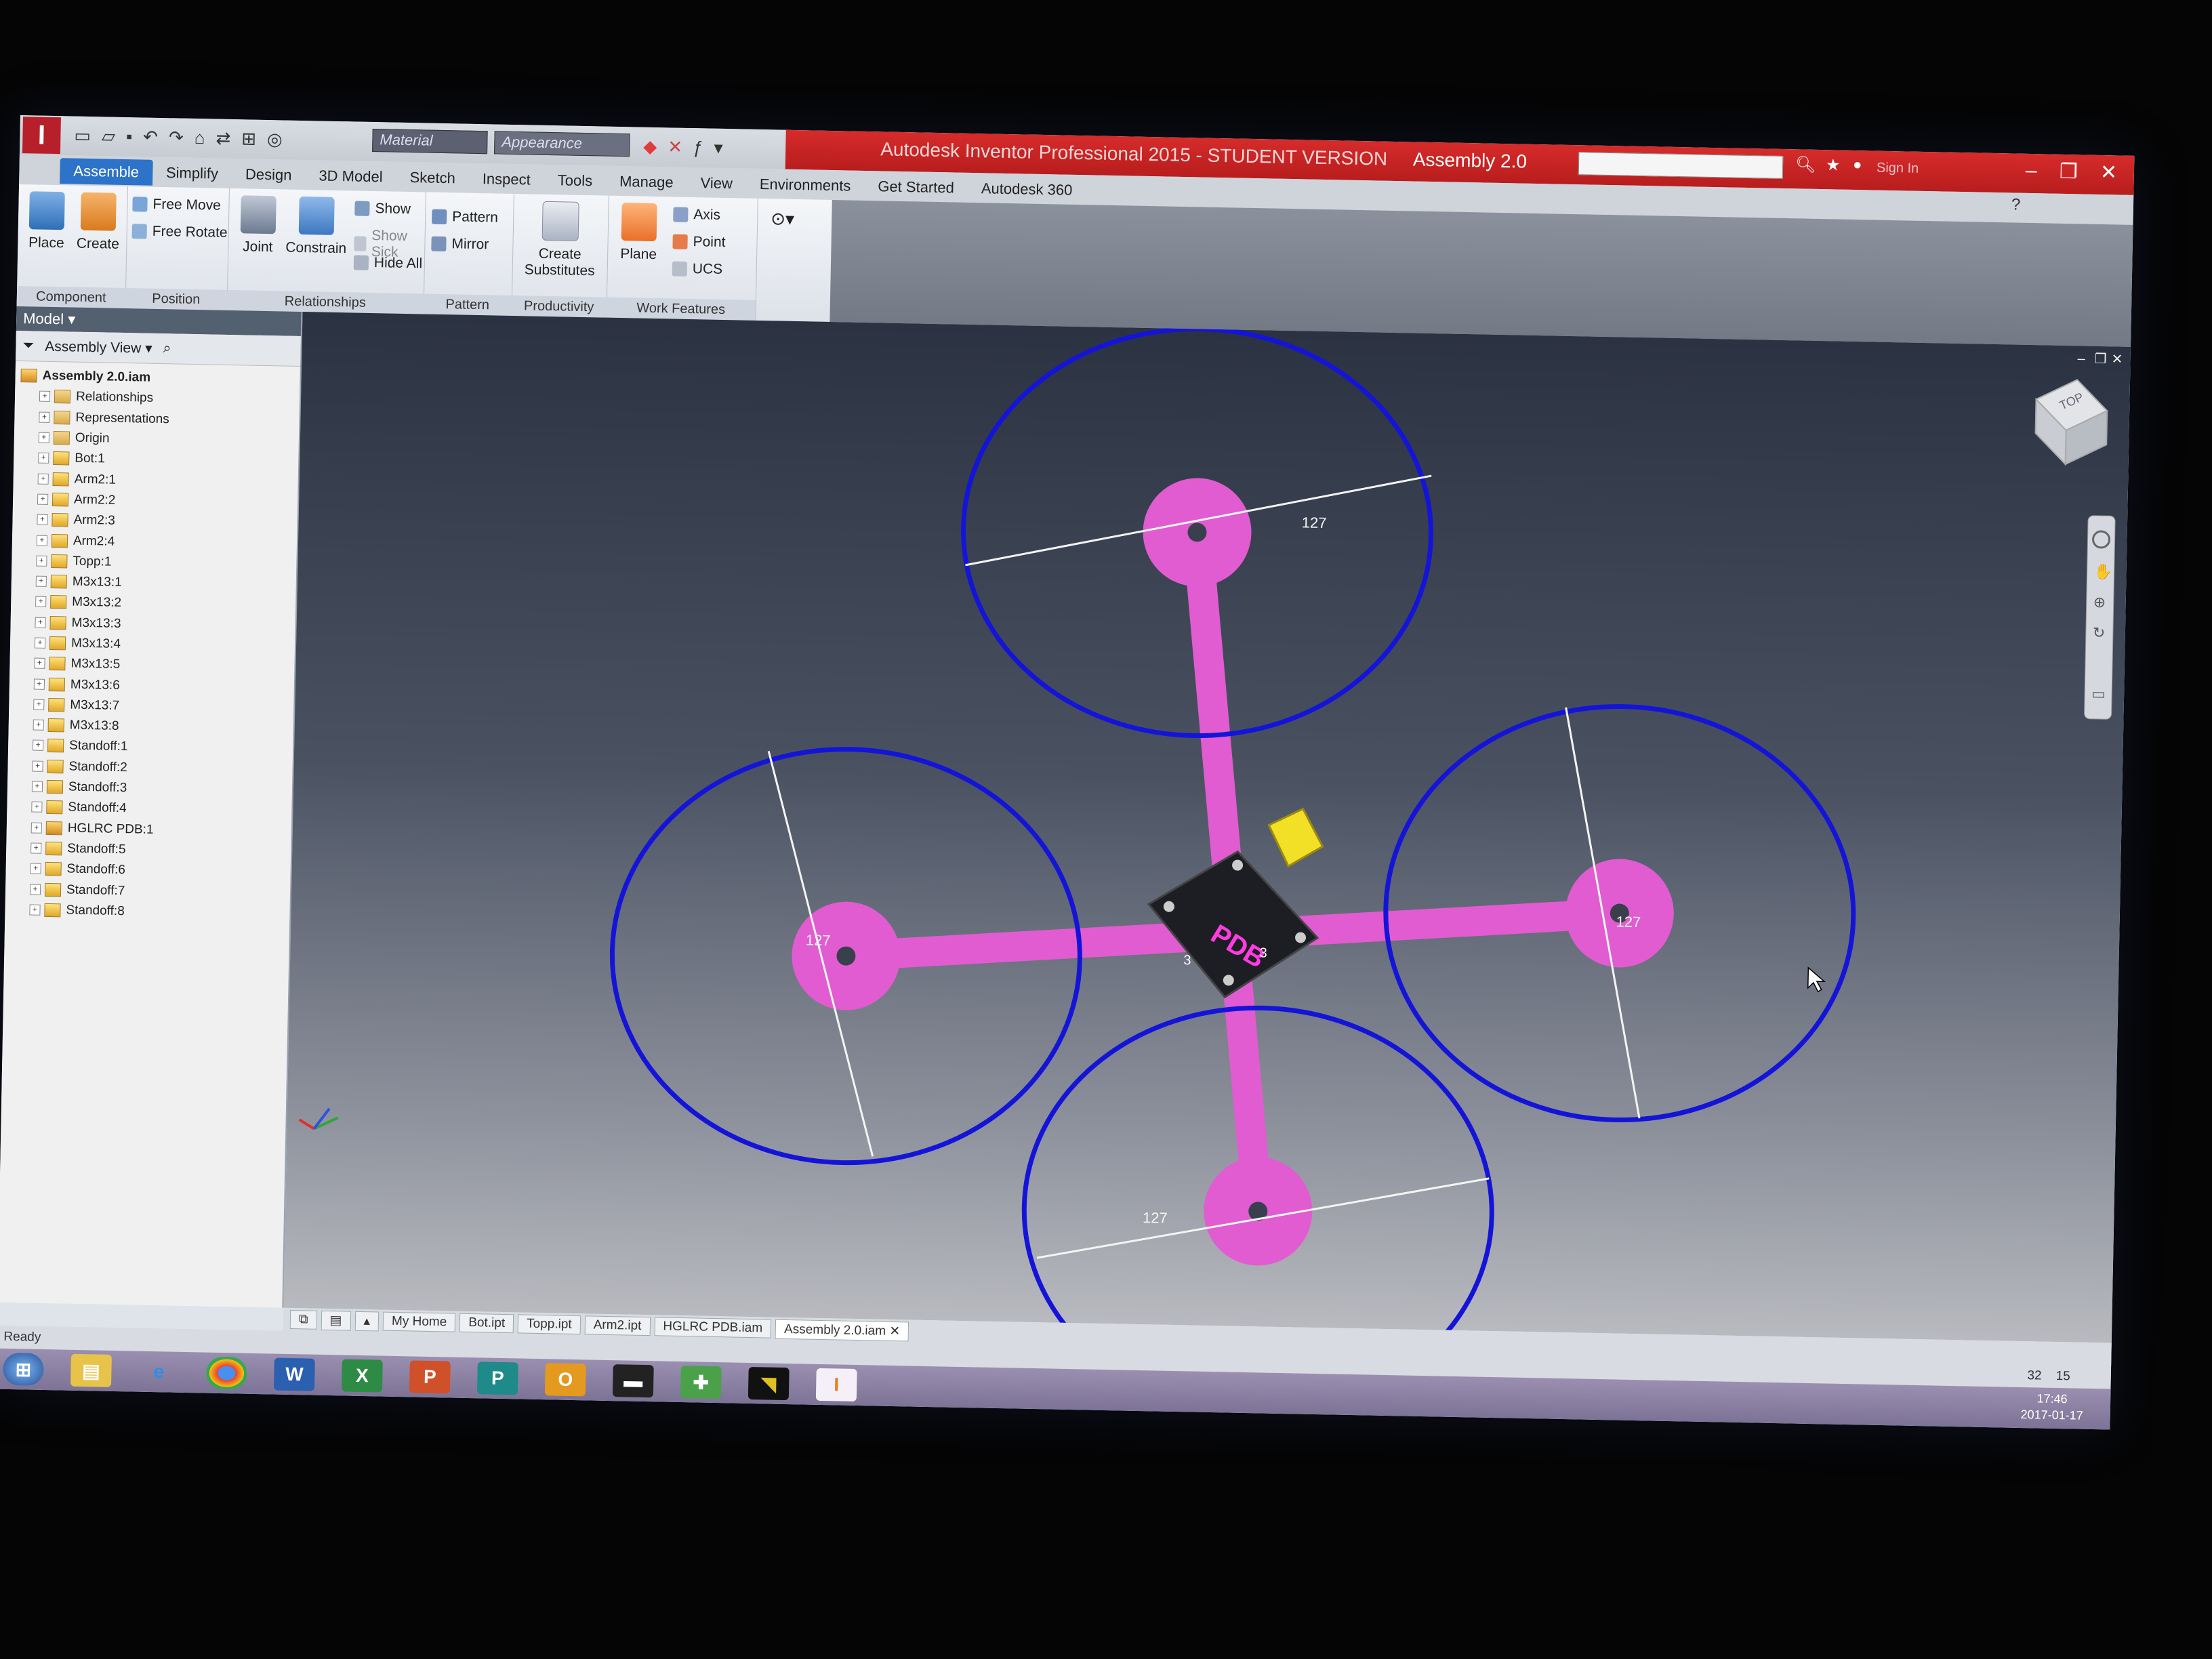 The image size is (2212, 1659). What do you see at coordinates (336, 1320) in the screenshot?
I see `cascade-windows-icon: ▤` at bounding box center [336, 1320].